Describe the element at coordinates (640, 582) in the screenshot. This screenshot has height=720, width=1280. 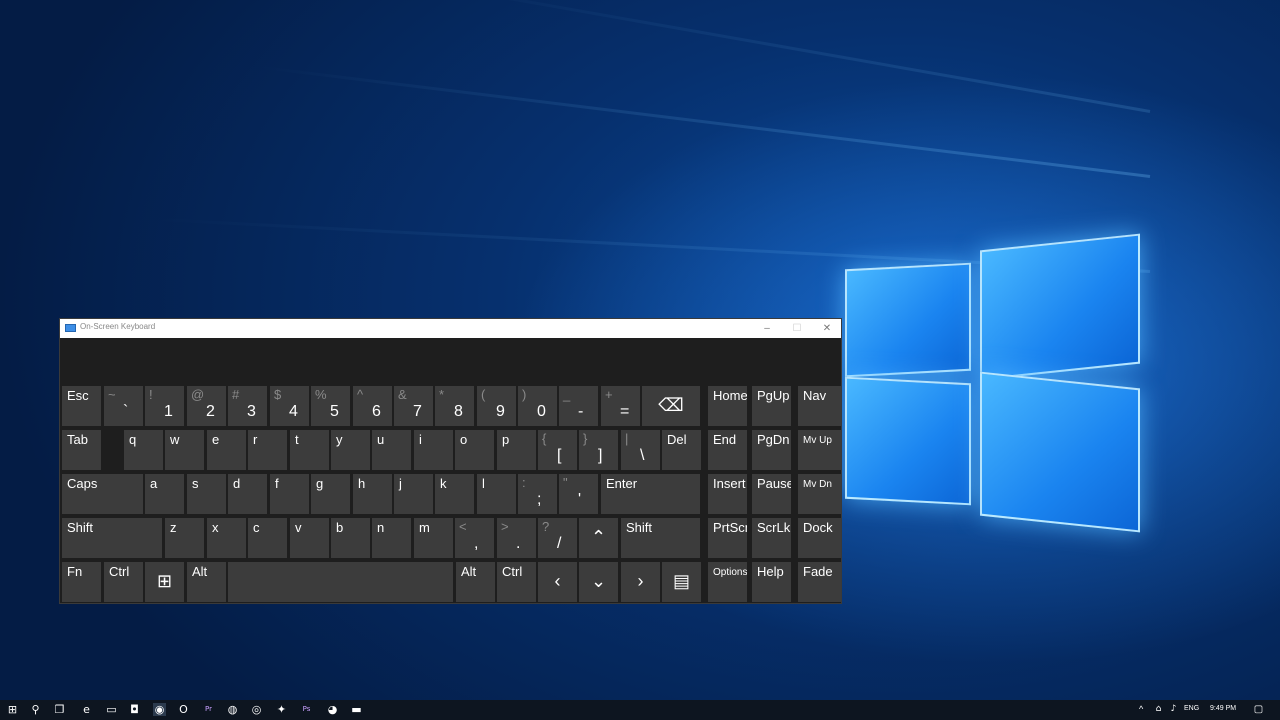
I see `arrow-right-key: ›` at that location.